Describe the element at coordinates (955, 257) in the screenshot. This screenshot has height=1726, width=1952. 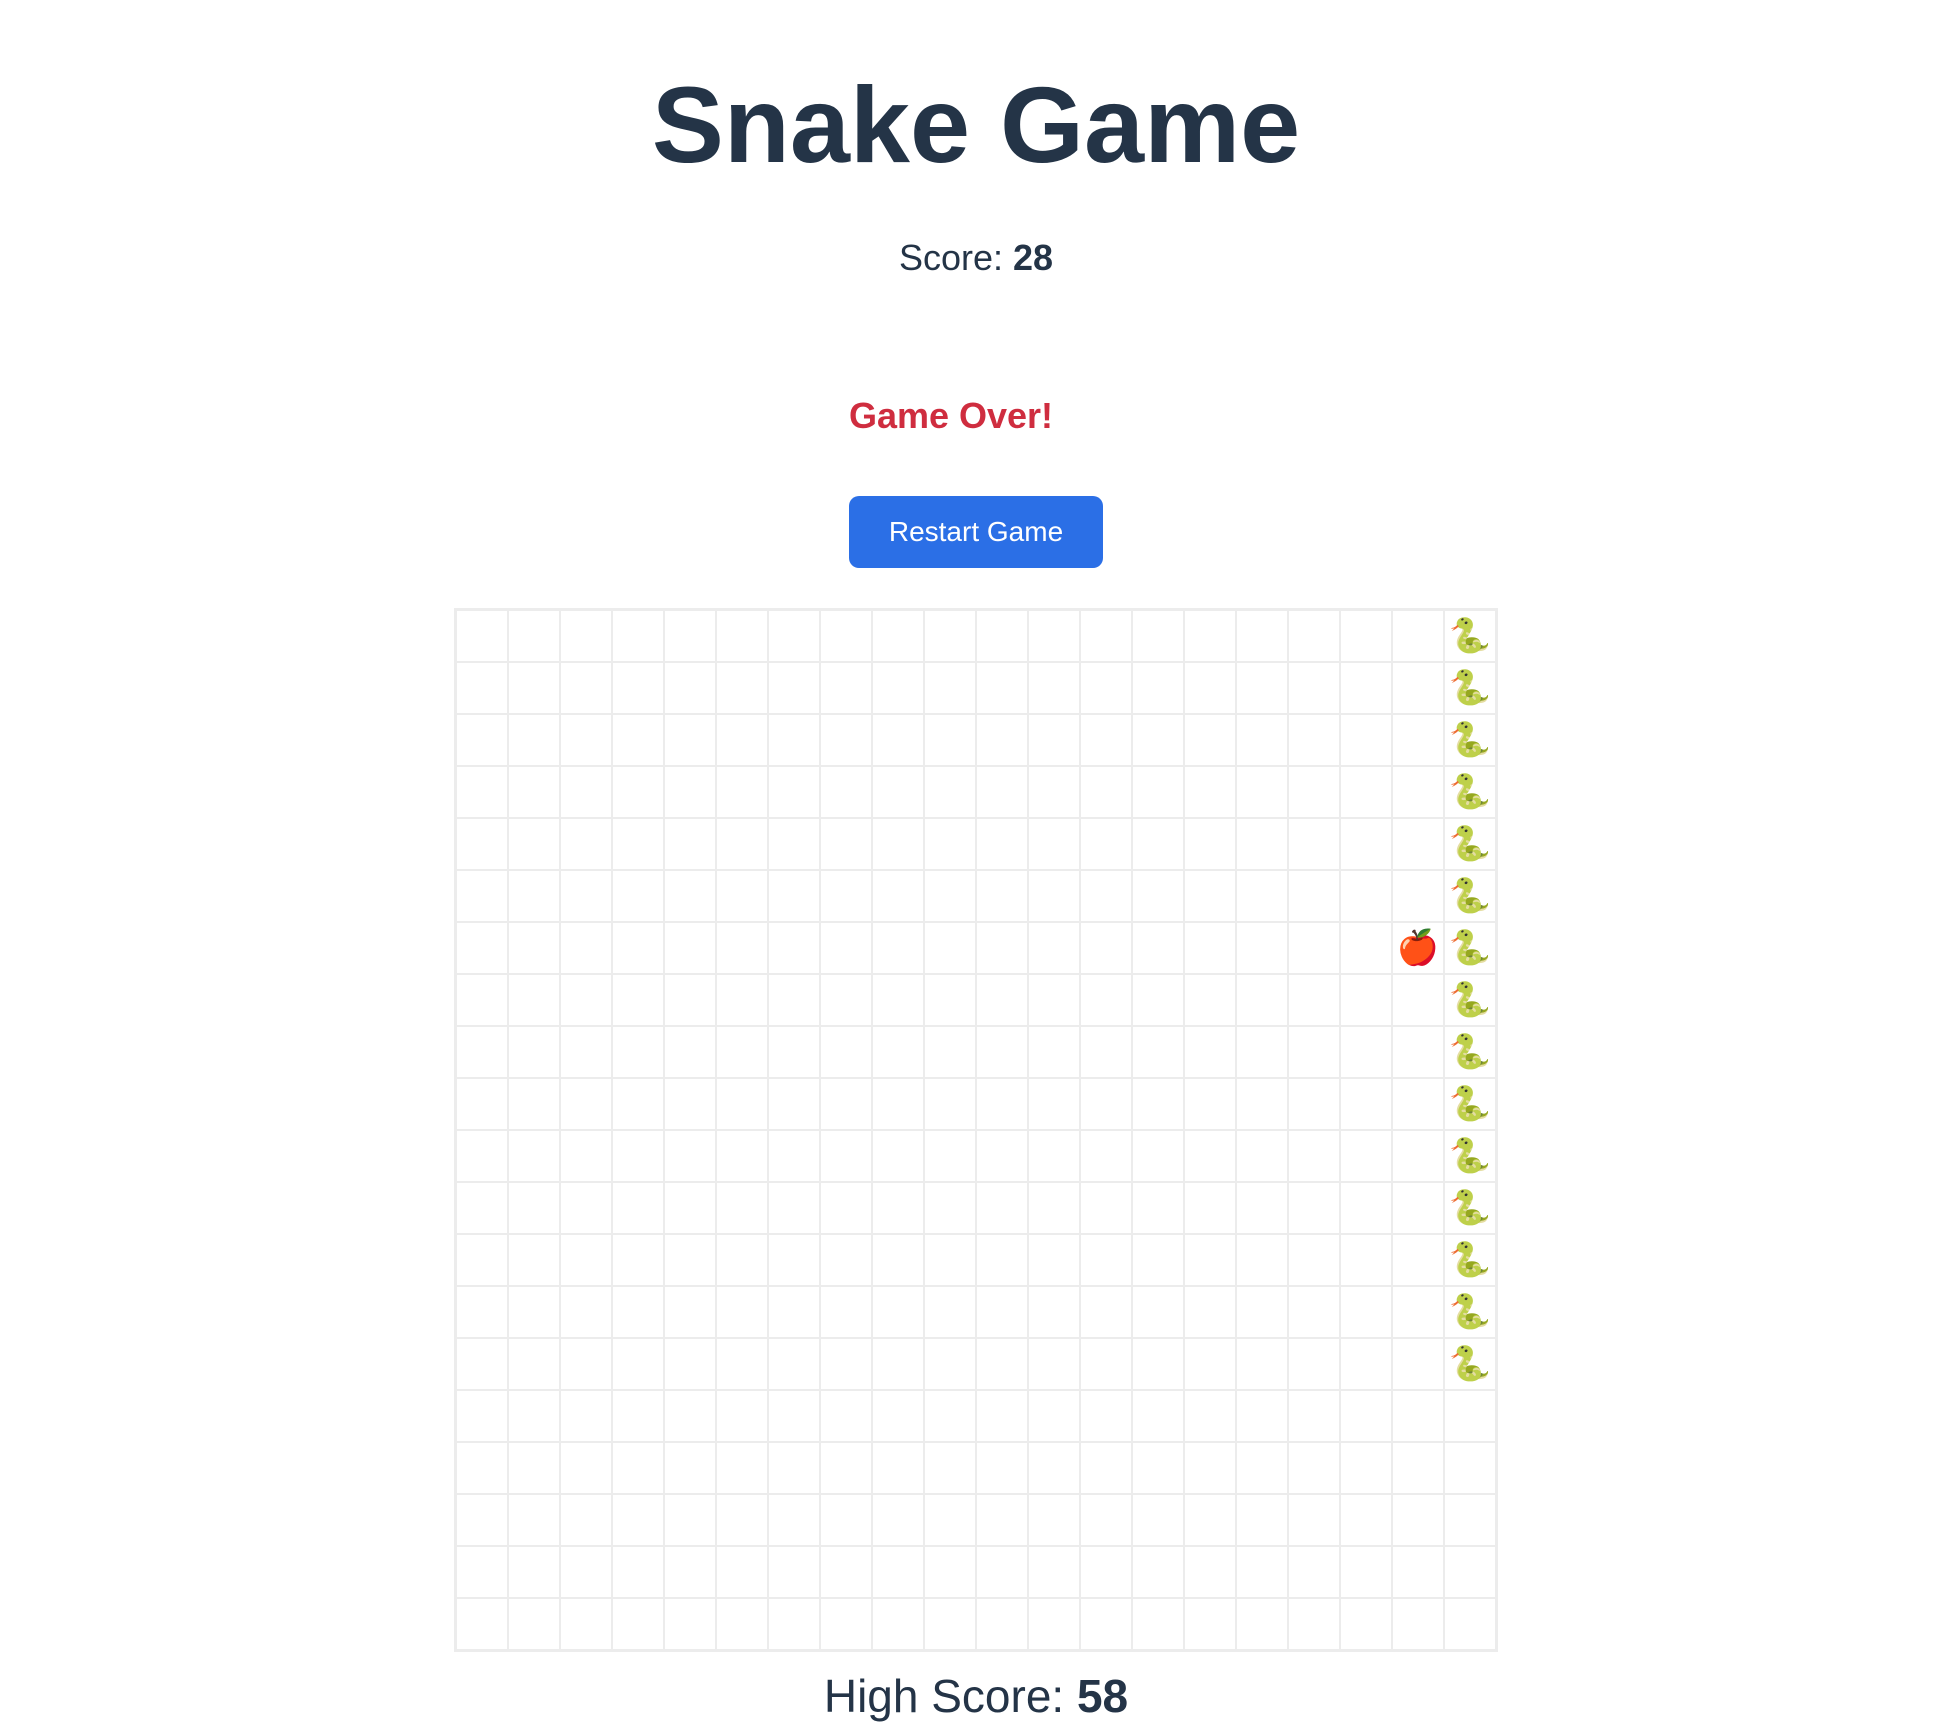
I see `score-label: Score:` at that location.